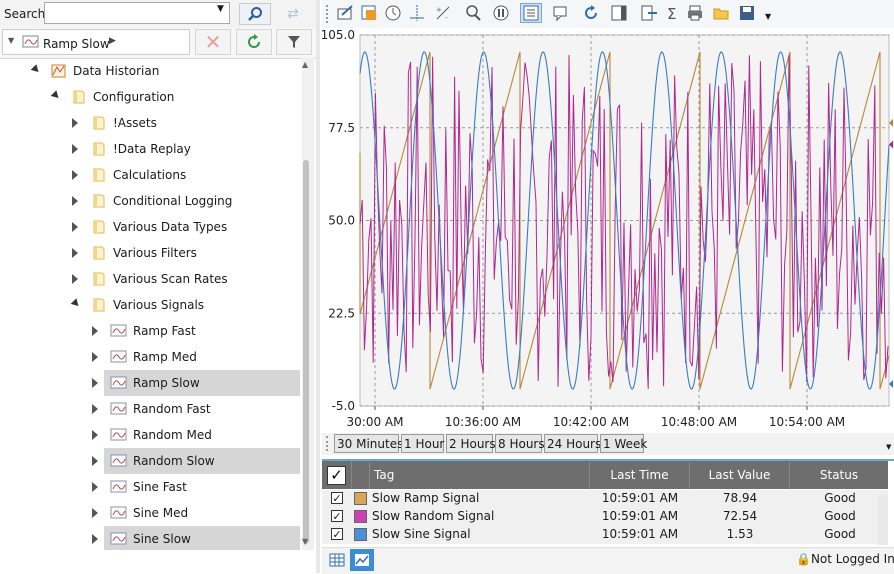 This screenshot has width=894, height=574. Describe the element at coordinates (531, 13) in the screenshot. I see `legend-button` at that location.